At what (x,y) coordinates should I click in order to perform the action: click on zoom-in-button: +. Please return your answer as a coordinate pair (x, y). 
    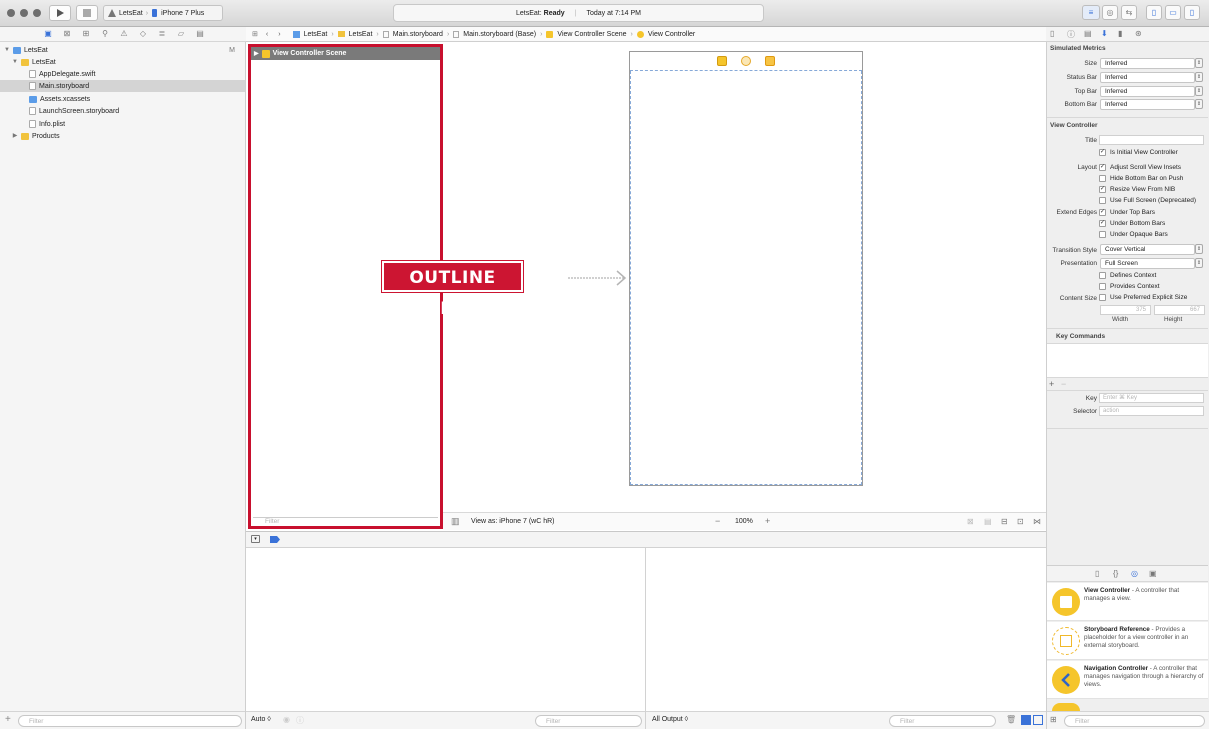
    Looking at the image, I should click on (767, 521).